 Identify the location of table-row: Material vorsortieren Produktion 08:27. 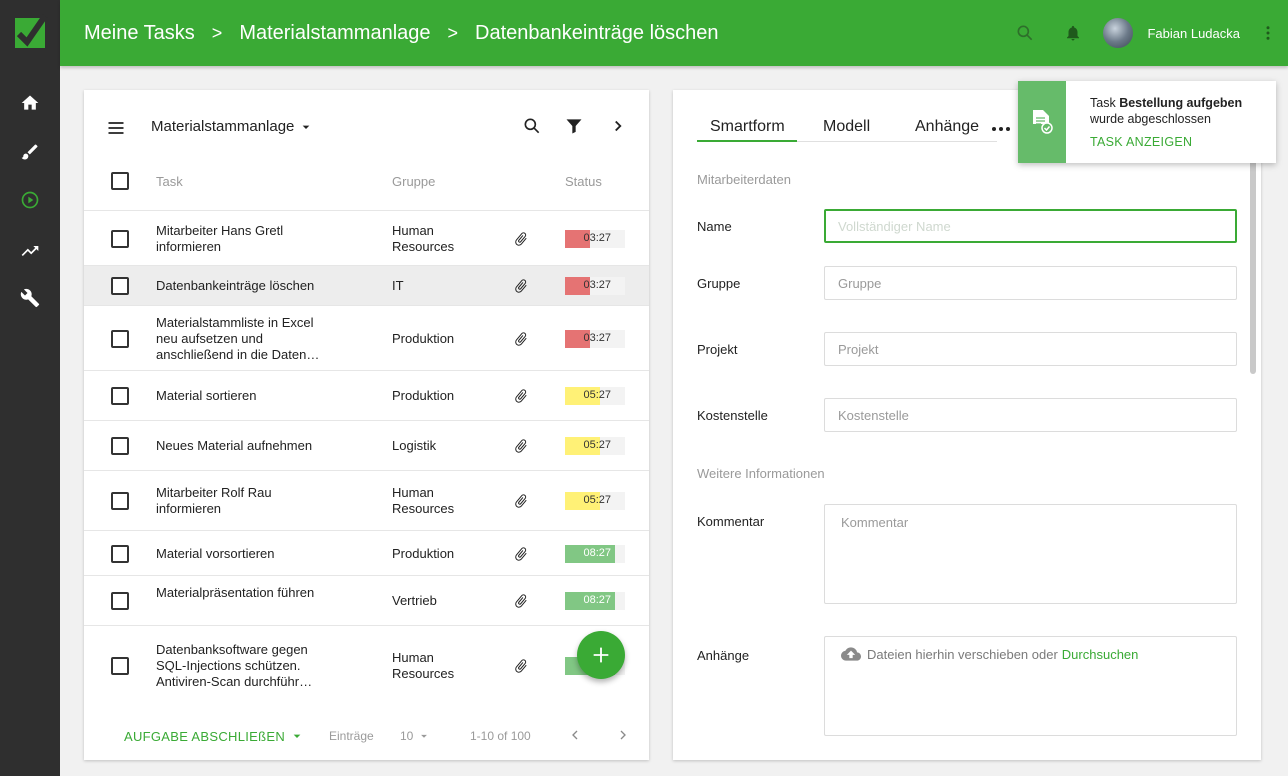
(366, 552).